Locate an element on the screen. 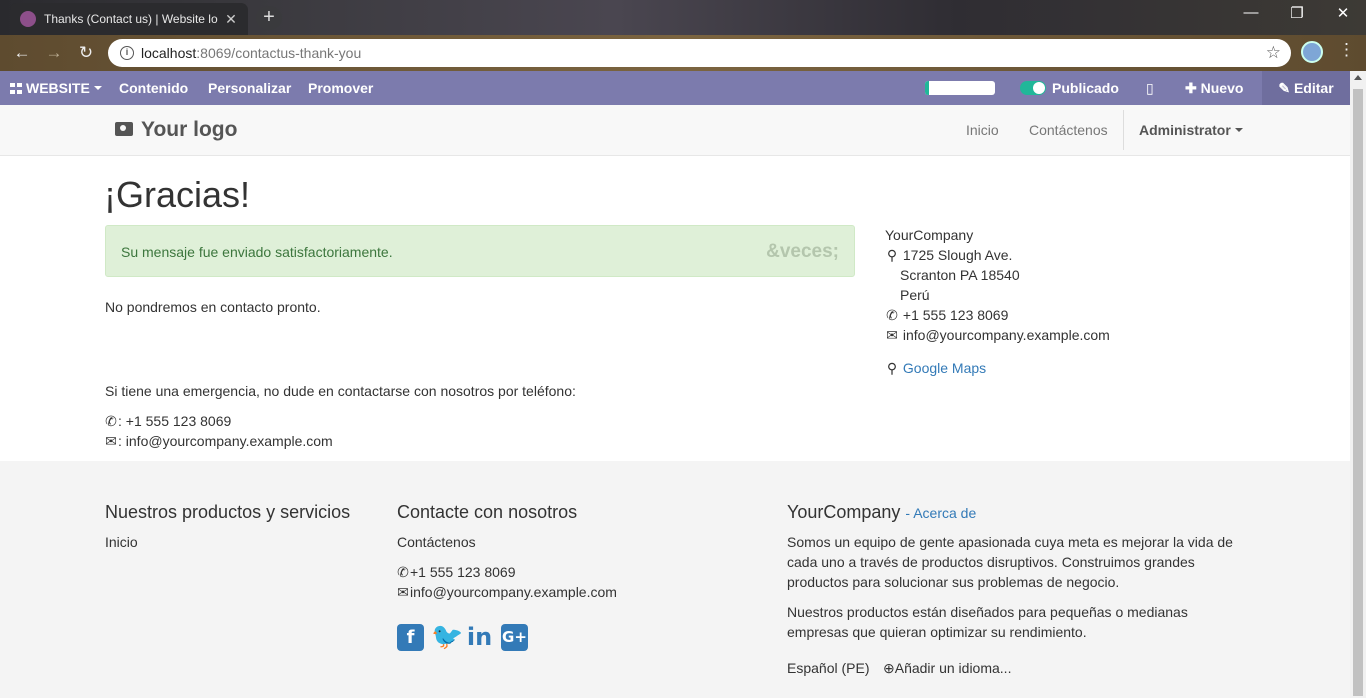 The height and width of the screenshot is (698, 1366). publish-toggle: Publicado is located at coordinates (1069, 88).